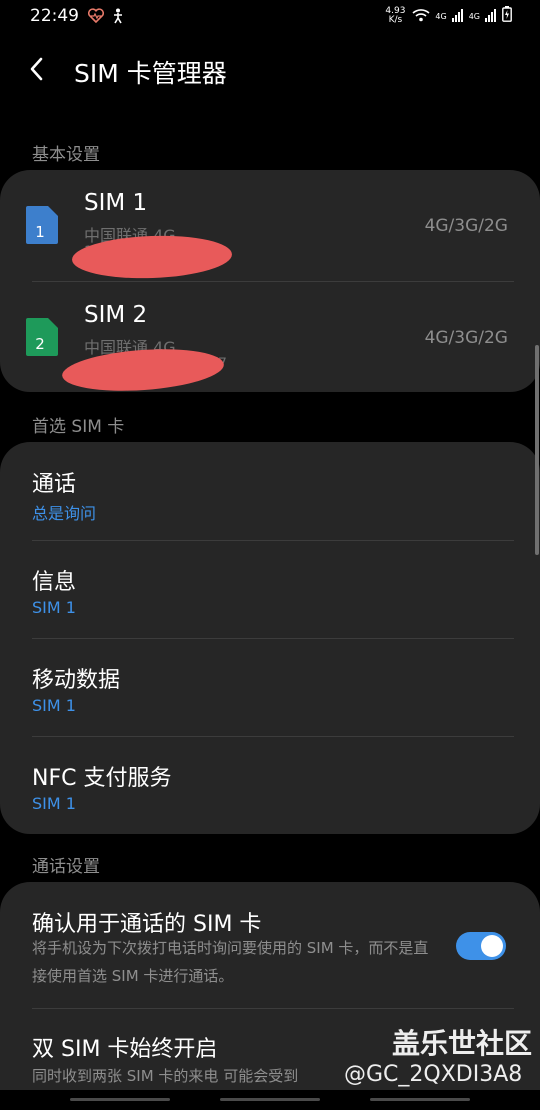 The image size is (540, 1110). What do you see at coordinates (270, 687) in the screenshot?
I see `pref-item-mobile-data: 移动数据 SIM 1` at bounding box center [270, 687].